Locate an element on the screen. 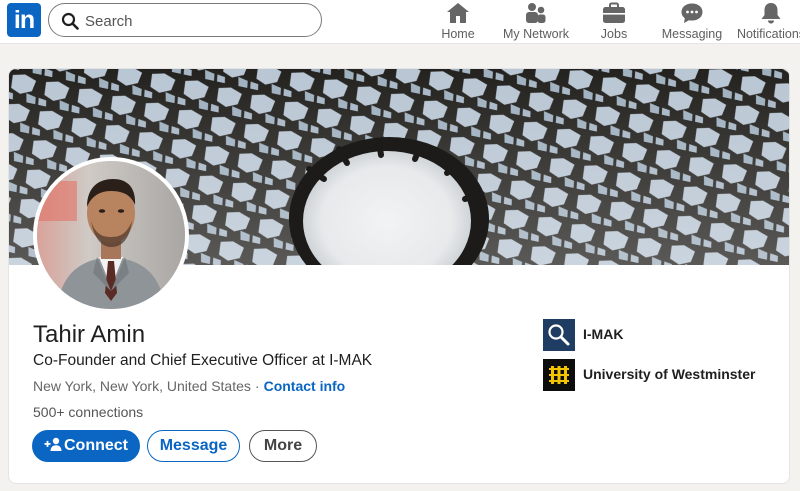 Image resolution: width=800 pixels, height=491 pixels. nav-item-messaging: Messaging is located at coordinates (692, 22).